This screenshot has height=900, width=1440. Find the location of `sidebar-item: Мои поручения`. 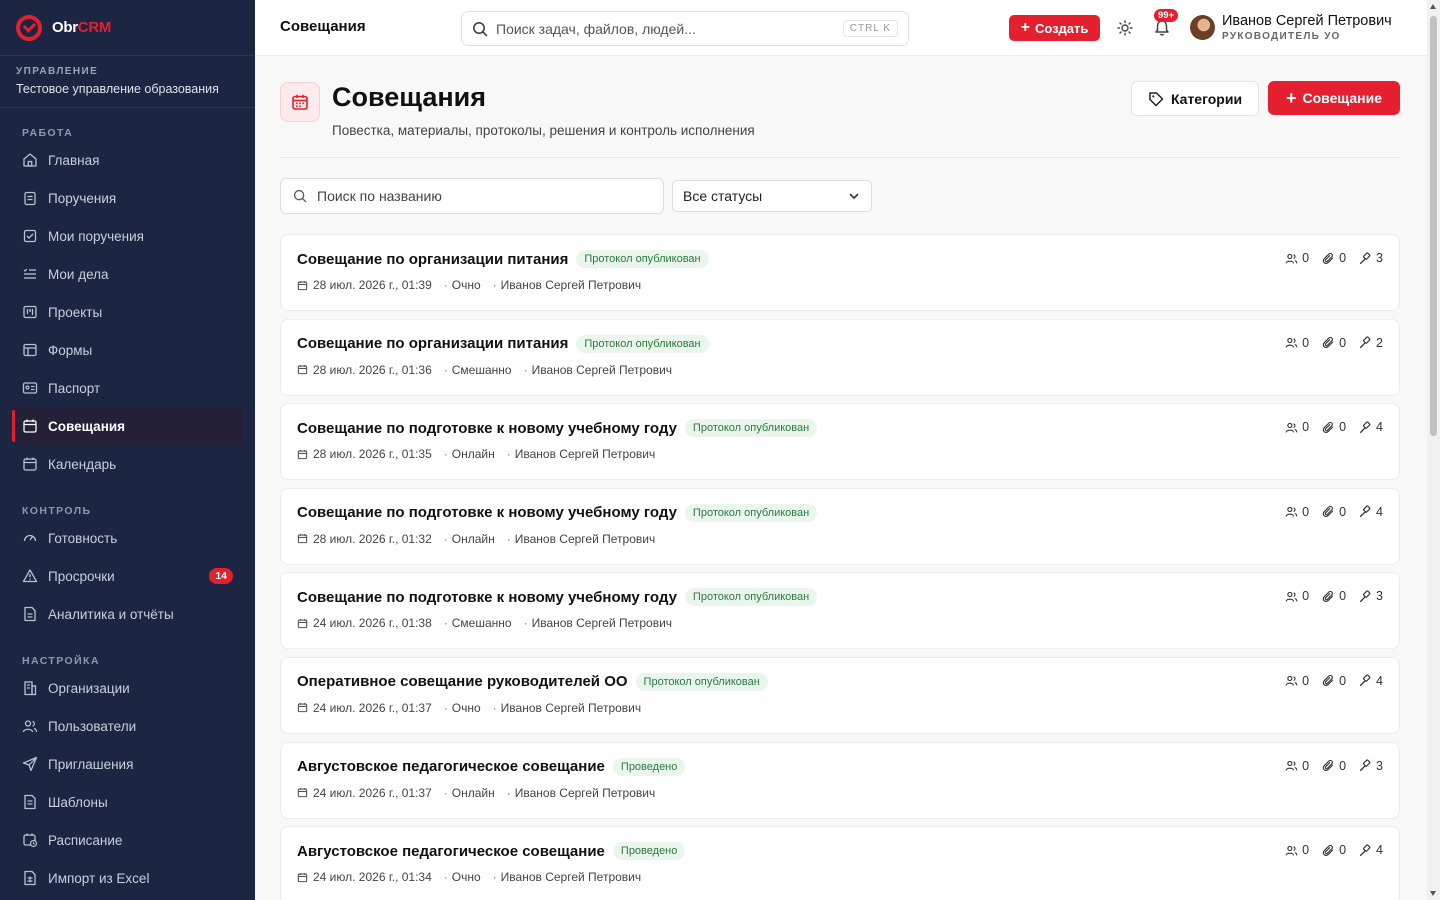

sidebar-item: Мои поручения is located at coordinates (127, 236).